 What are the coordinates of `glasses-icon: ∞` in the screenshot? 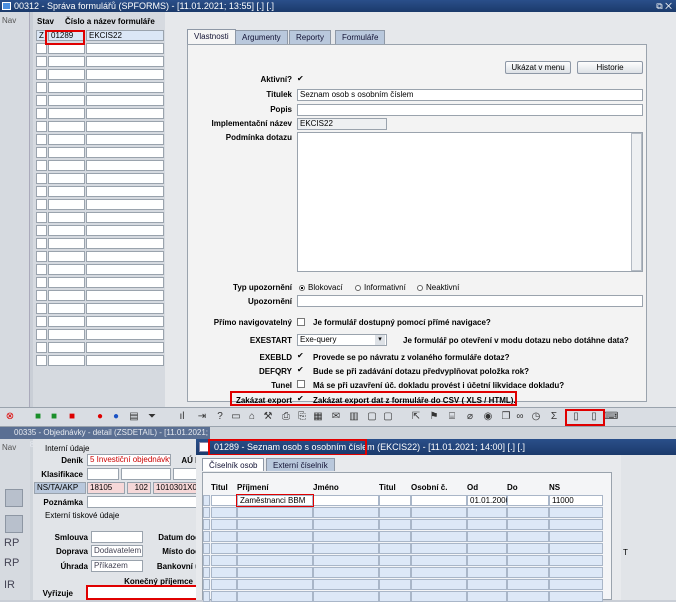 It's located at (520, 417).